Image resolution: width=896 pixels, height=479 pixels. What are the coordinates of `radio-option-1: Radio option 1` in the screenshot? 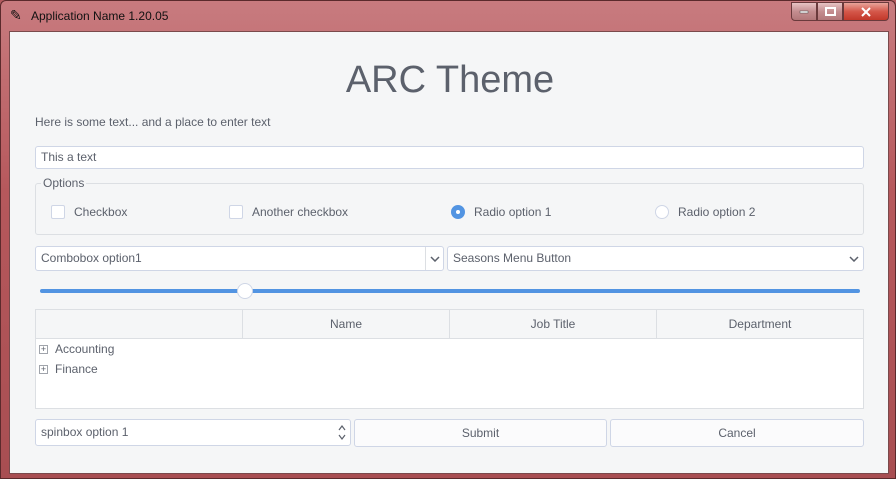 It's located at (501, 212).